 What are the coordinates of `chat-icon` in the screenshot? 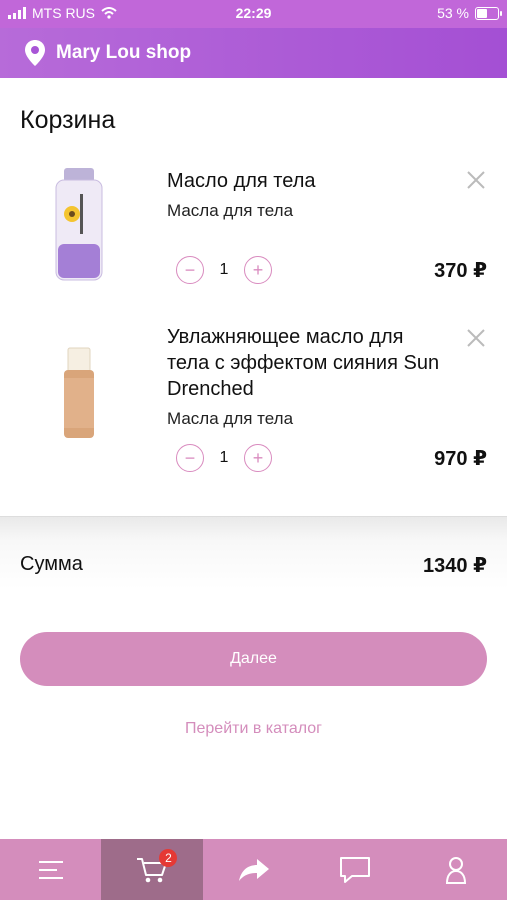 It's located at (354, 869).